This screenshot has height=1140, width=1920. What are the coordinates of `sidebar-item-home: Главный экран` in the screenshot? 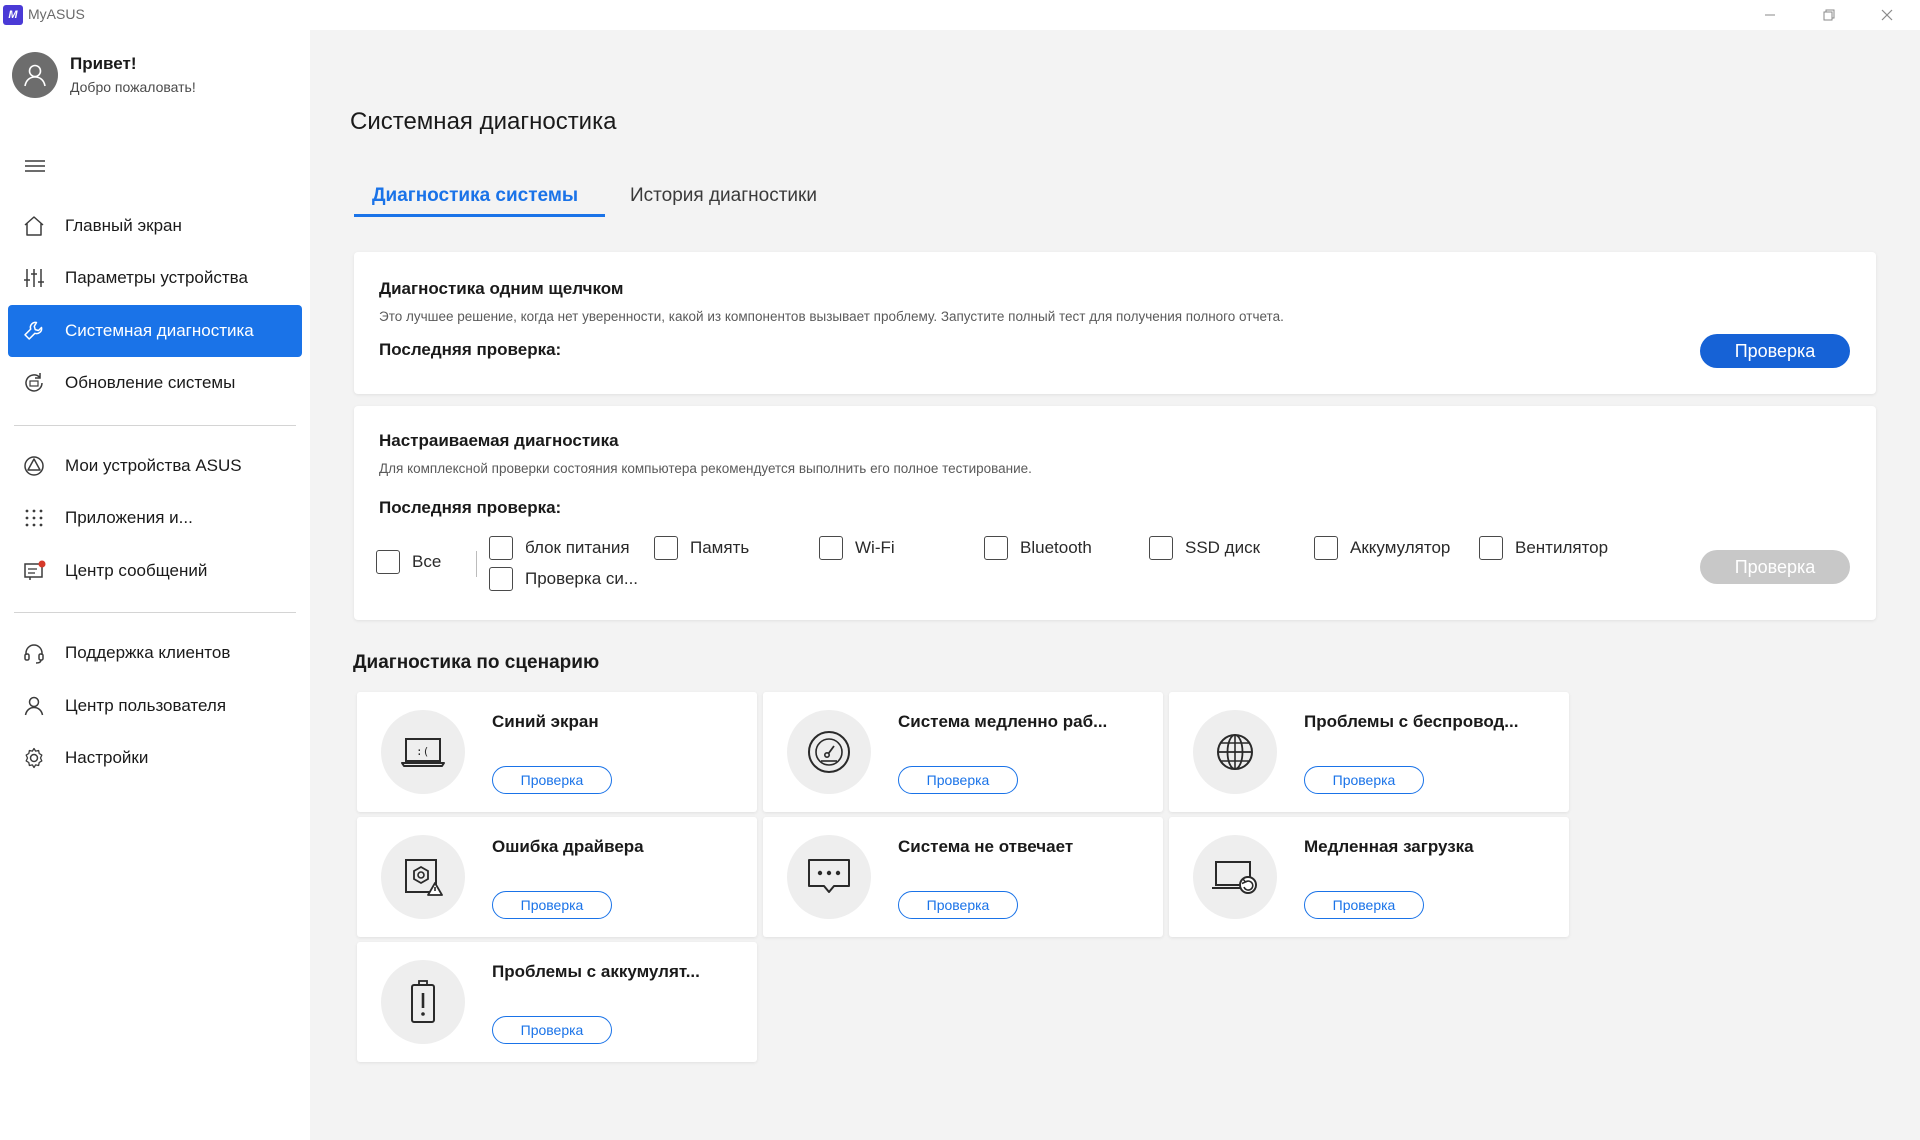 It's located at (155, 226).